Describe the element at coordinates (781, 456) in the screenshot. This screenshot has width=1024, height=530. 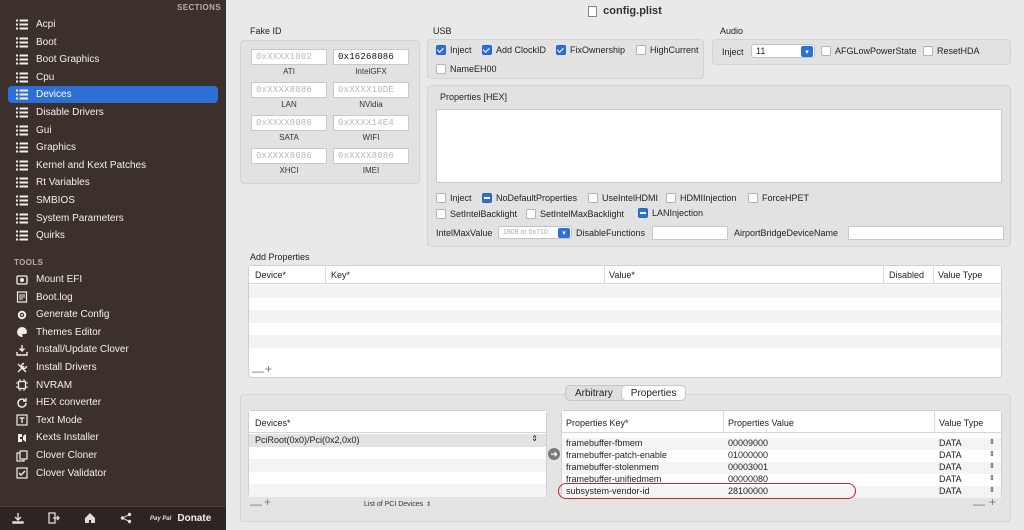
I see `property-row: framebuffer-patch-enable 01000000 DATA ⇕` at that location.